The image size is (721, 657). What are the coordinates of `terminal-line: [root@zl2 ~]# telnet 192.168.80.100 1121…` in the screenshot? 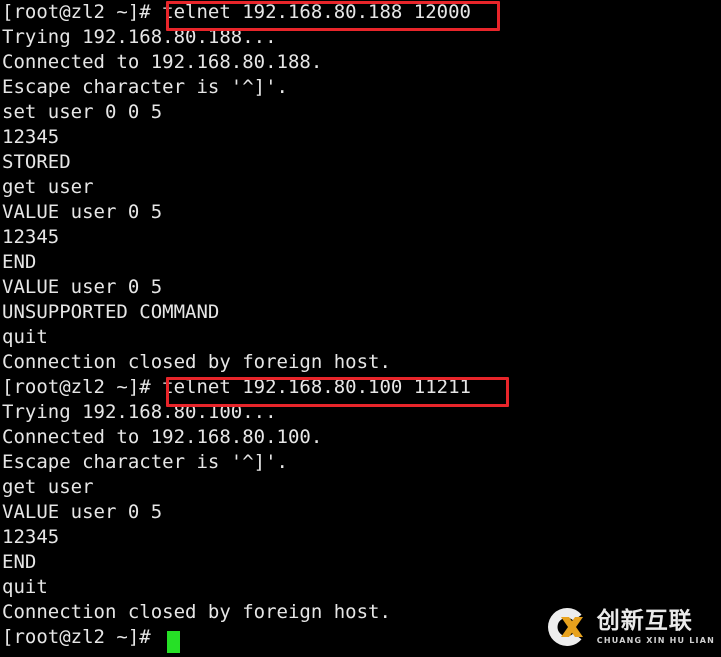 It's located at (360, 387).